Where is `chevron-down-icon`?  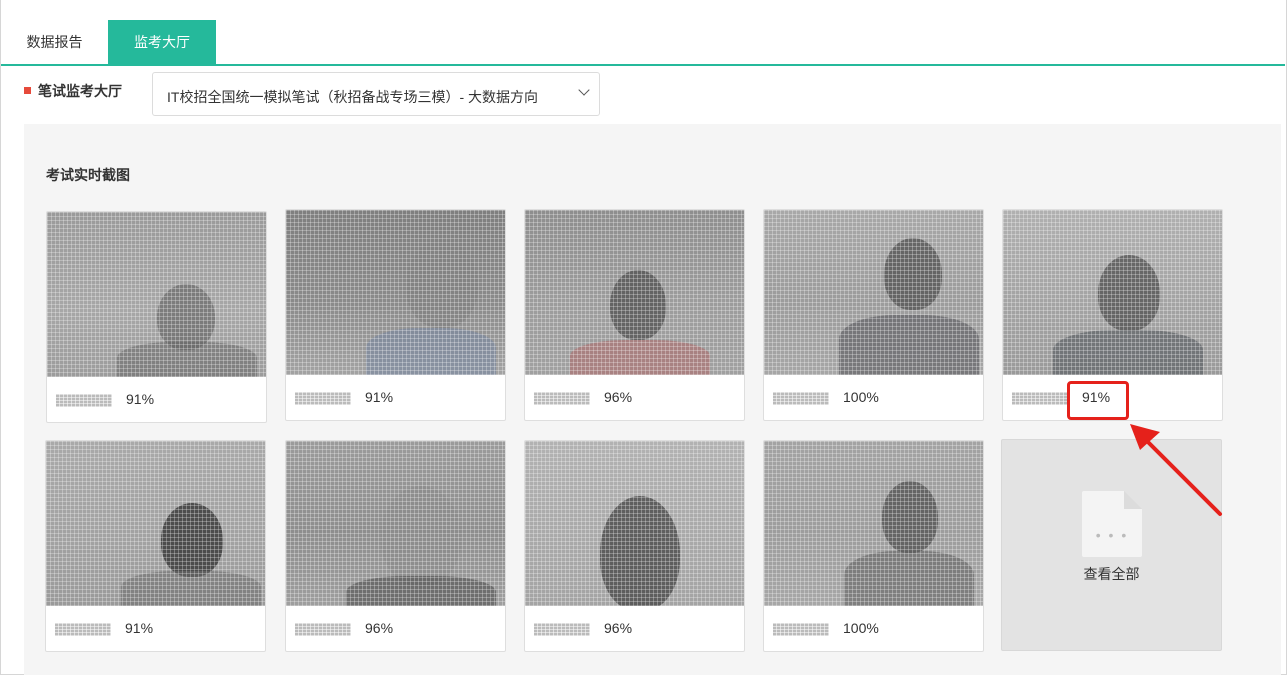
chevron-down-icon is located at coordinates (584, 90).